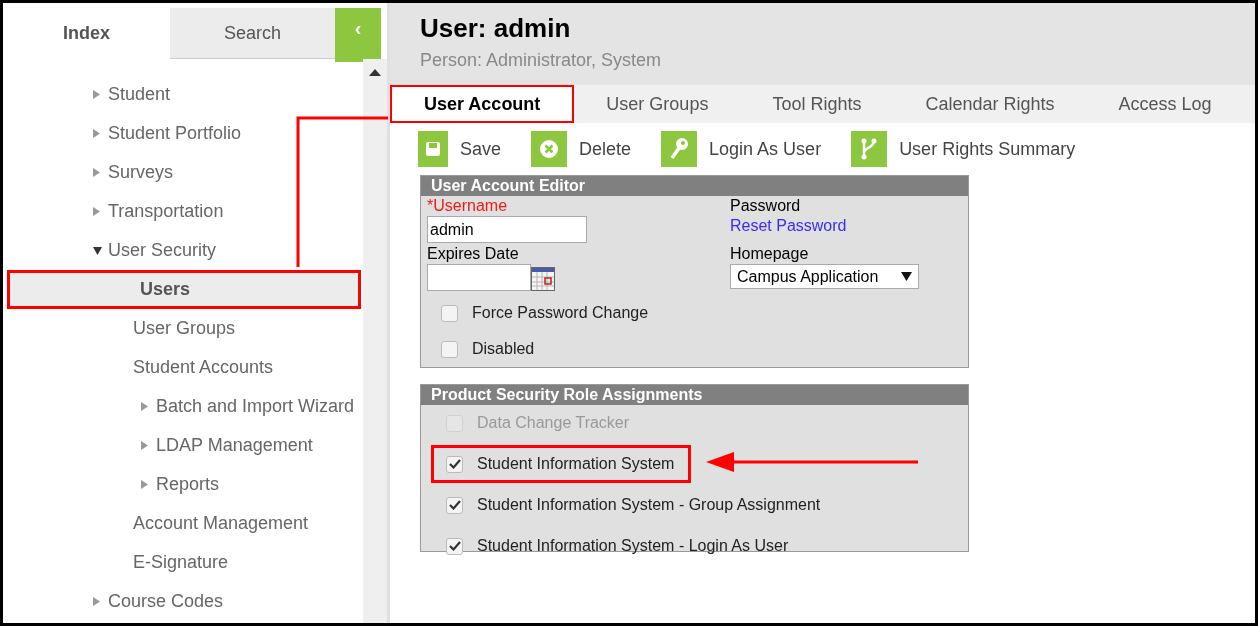 This screenshot has width=1258, height=626. I want to click on scrollbar, so click(375, 341).